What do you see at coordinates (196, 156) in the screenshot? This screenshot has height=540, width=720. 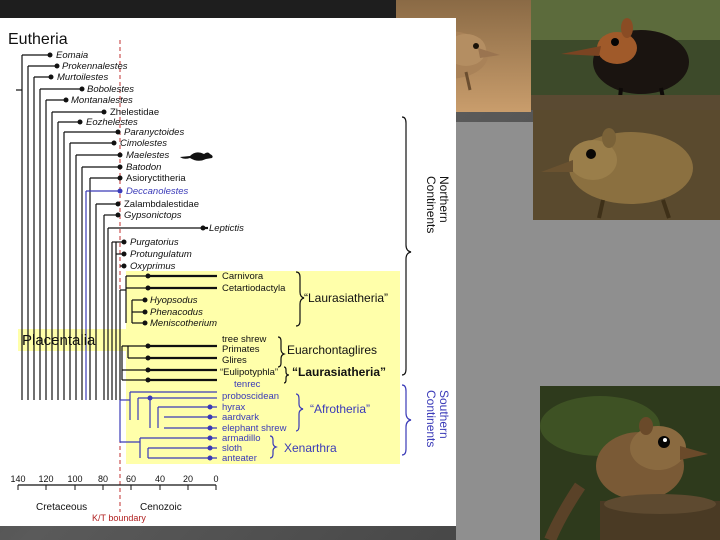 I see `maelestes-rodent-icon` at bounding box center [196, 156].